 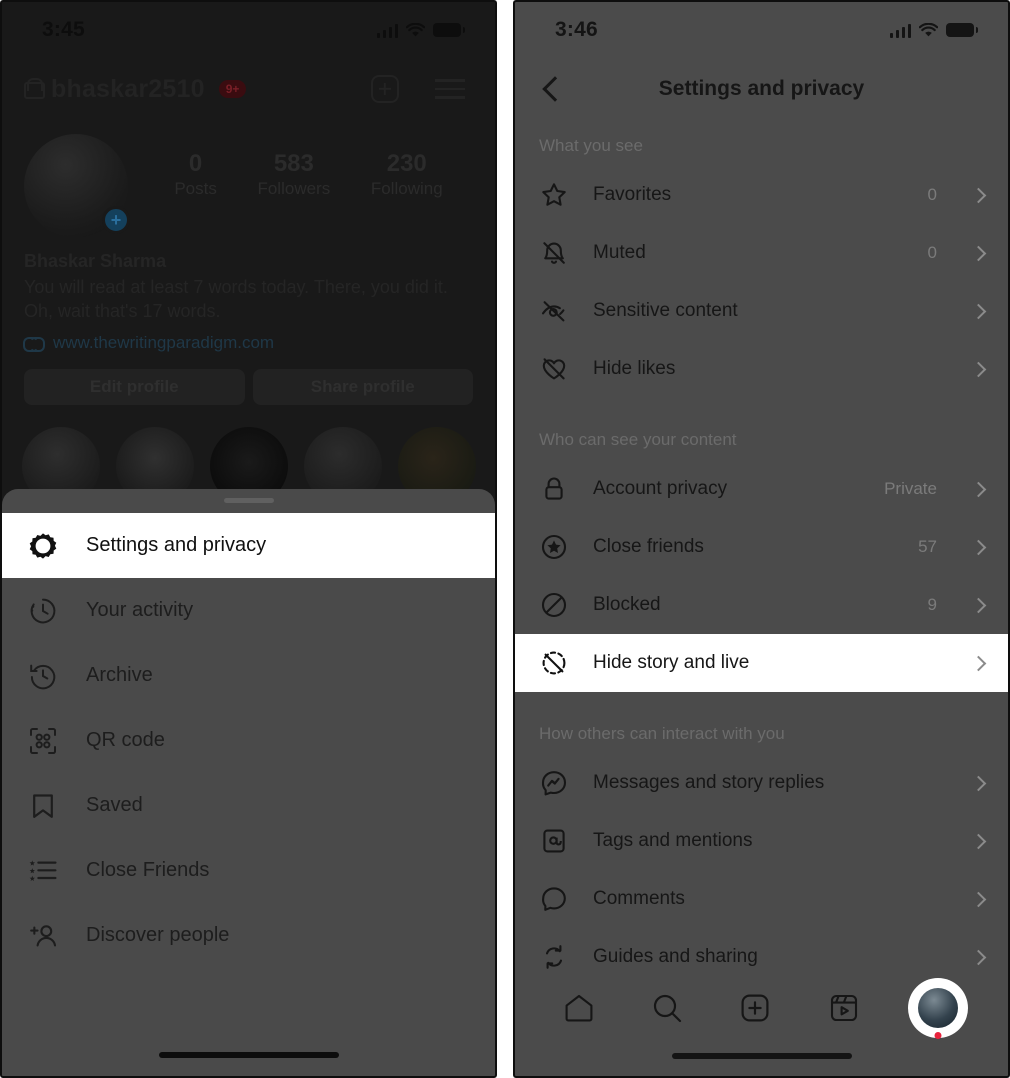 I want to click on settings-row-label: Comments, so click(x=639, y=898).